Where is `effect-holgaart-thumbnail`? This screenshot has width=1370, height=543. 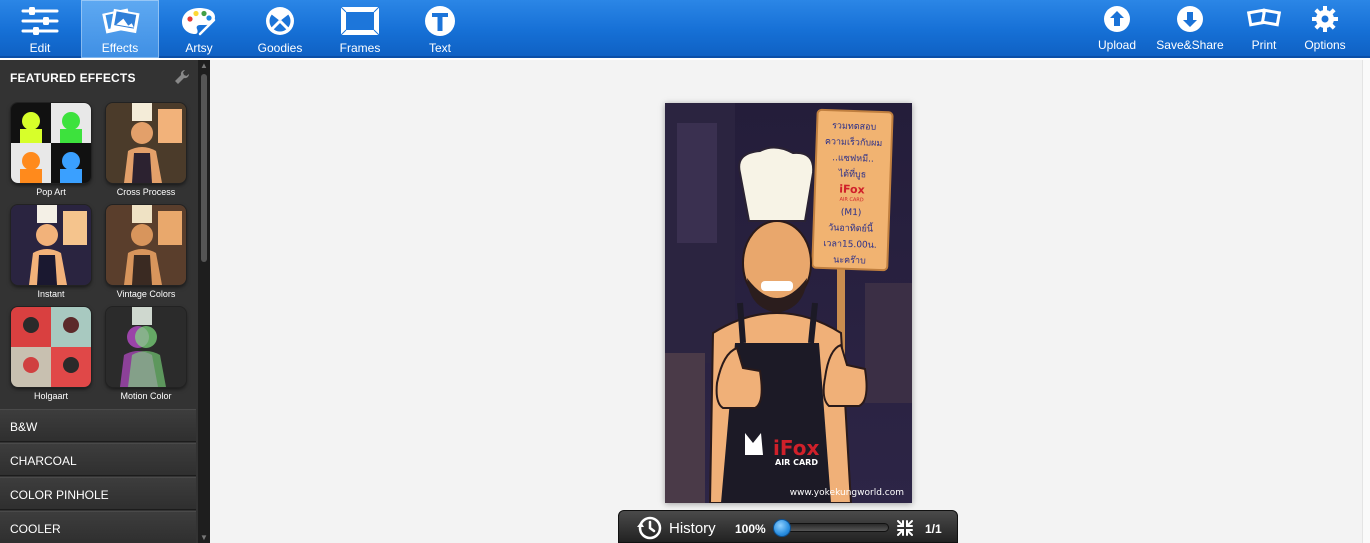
effect-holgaart-thumbnail is located at coordinates (51, 347).